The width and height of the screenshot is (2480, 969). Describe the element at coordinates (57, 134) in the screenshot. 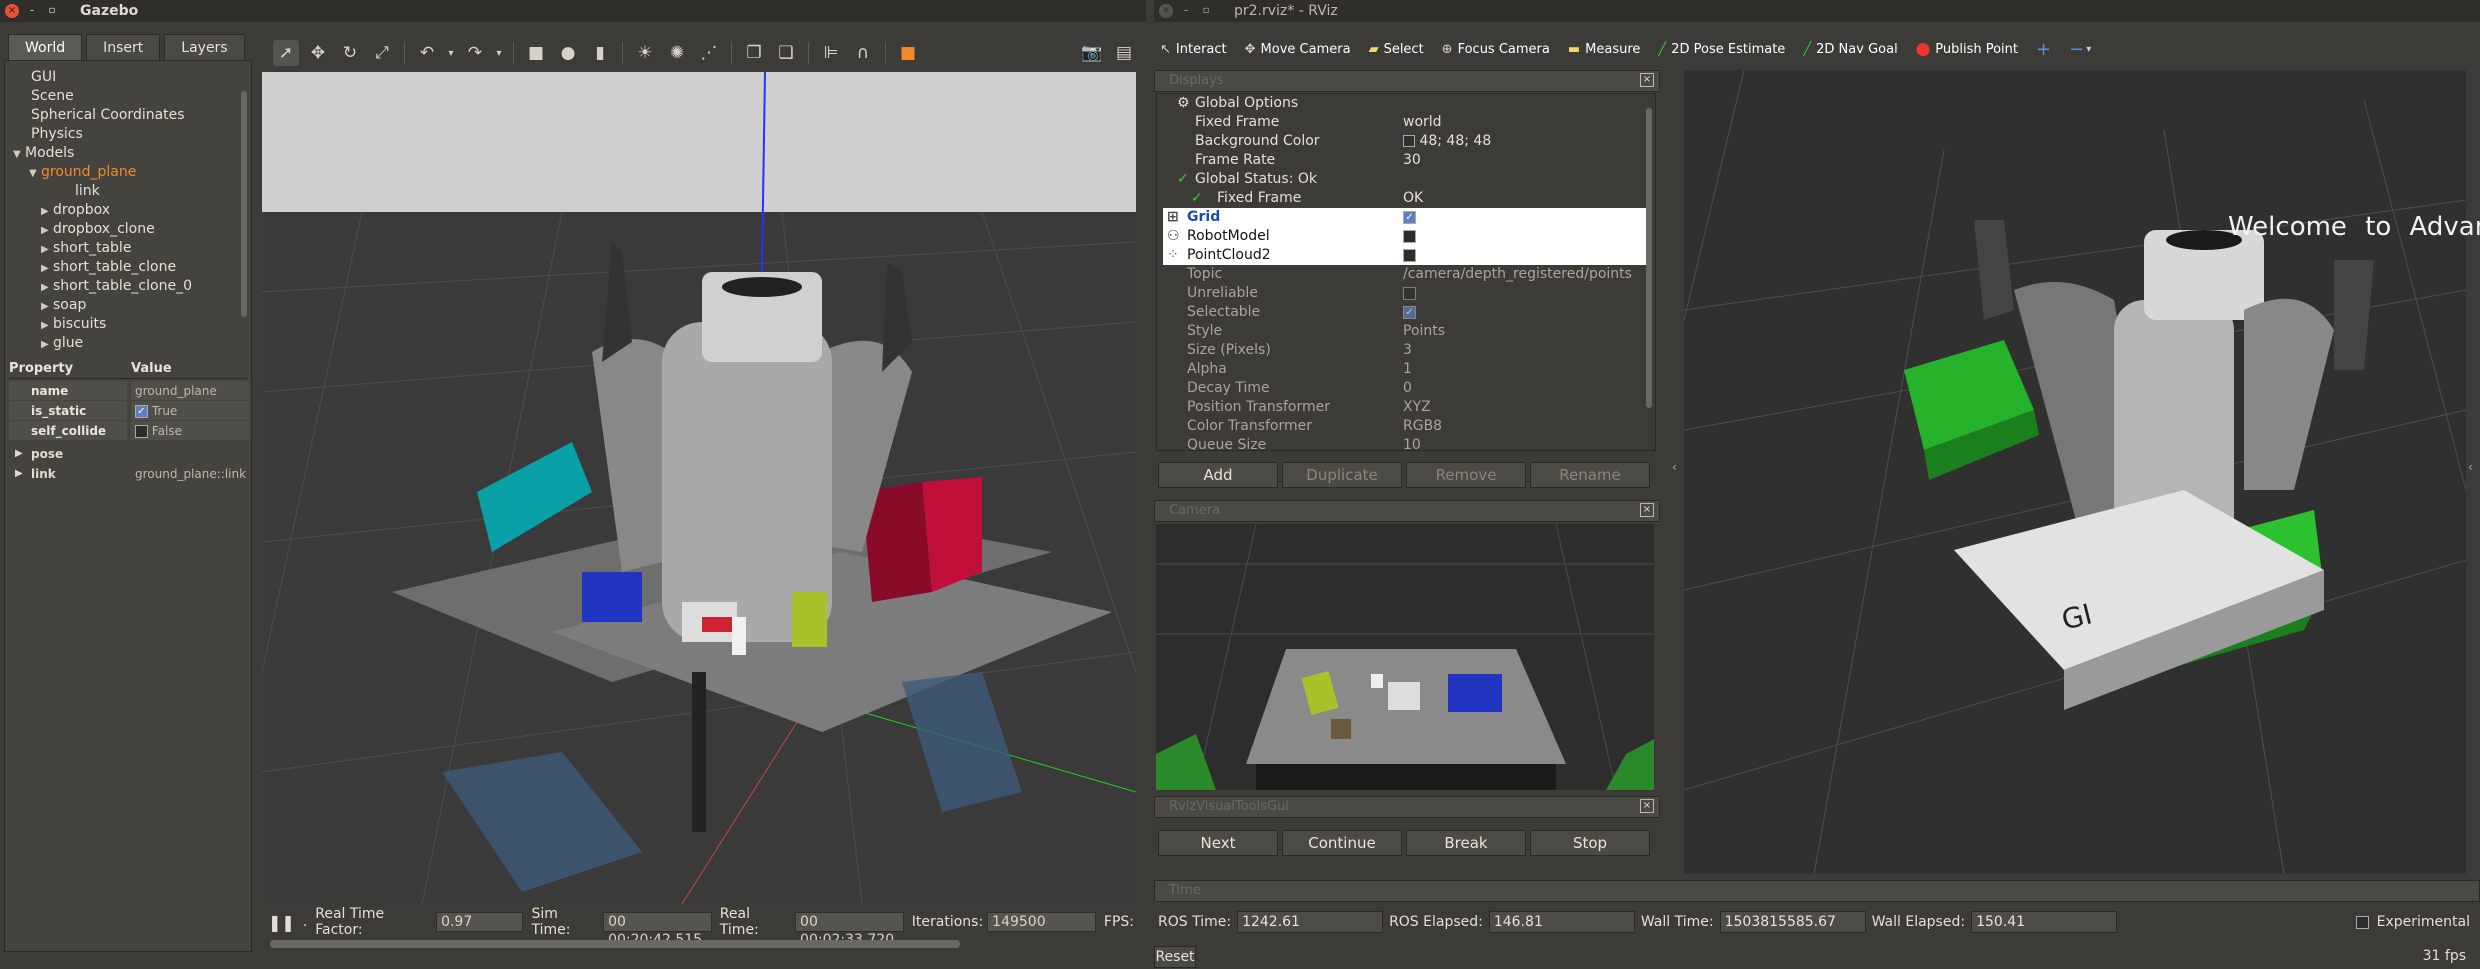

I see `tree-physics: Physics` at that location.